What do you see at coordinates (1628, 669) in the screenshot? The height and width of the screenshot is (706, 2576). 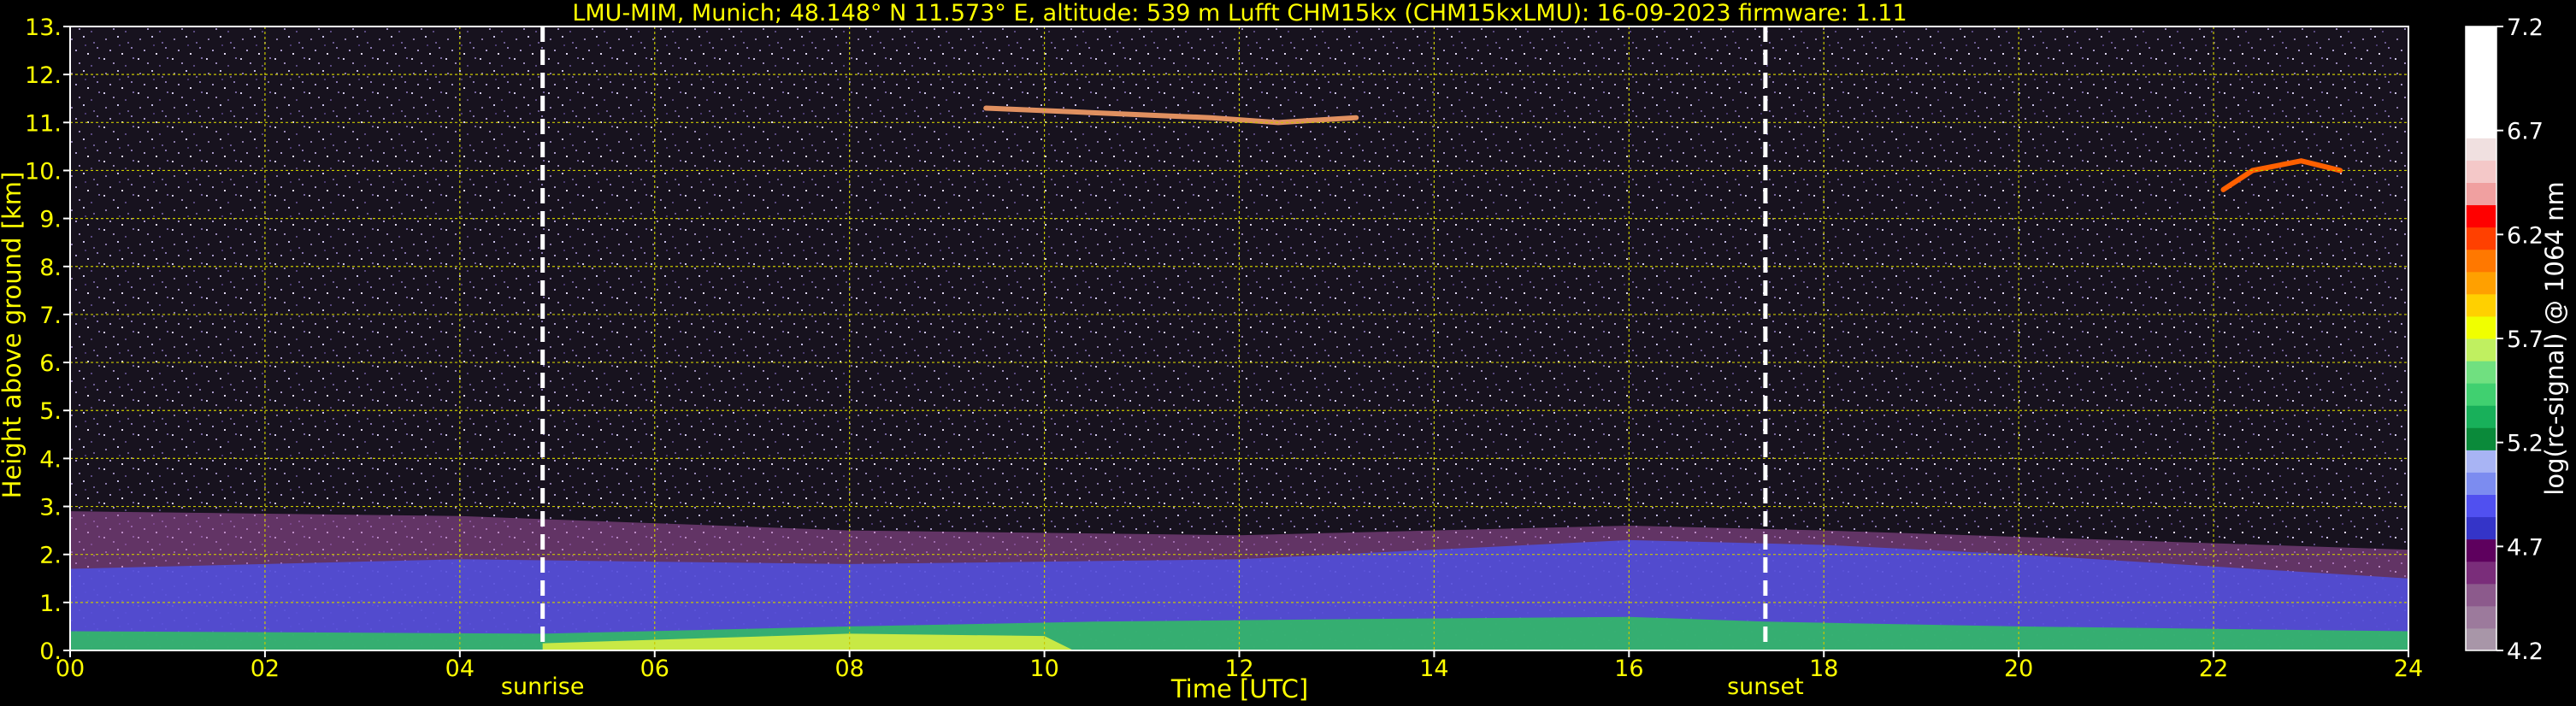 I see `x-tick-label: 16` at bounding box center [1628, 669].